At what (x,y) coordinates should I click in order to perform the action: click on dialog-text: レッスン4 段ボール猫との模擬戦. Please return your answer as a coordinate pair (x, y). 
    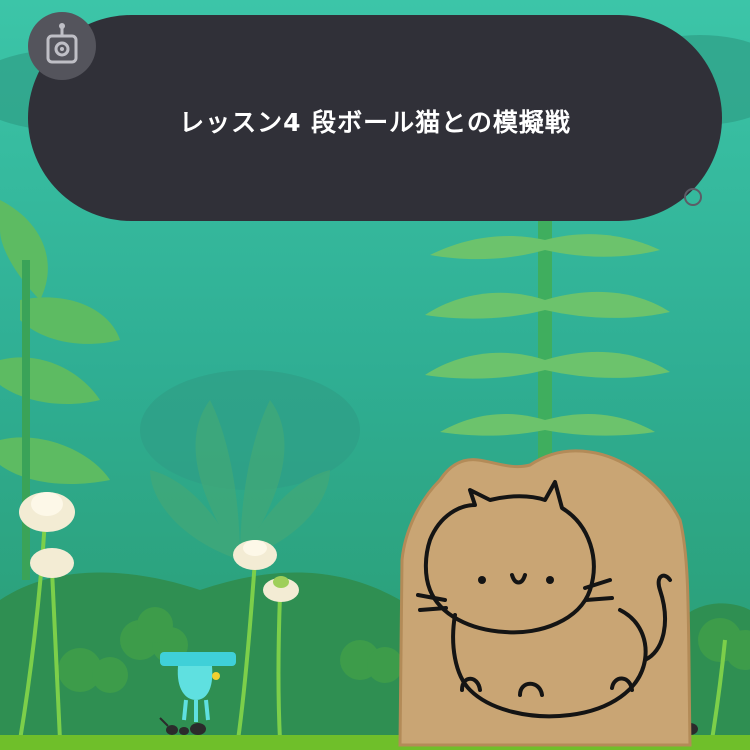
    Looking at the image, I should click on (375, 122).